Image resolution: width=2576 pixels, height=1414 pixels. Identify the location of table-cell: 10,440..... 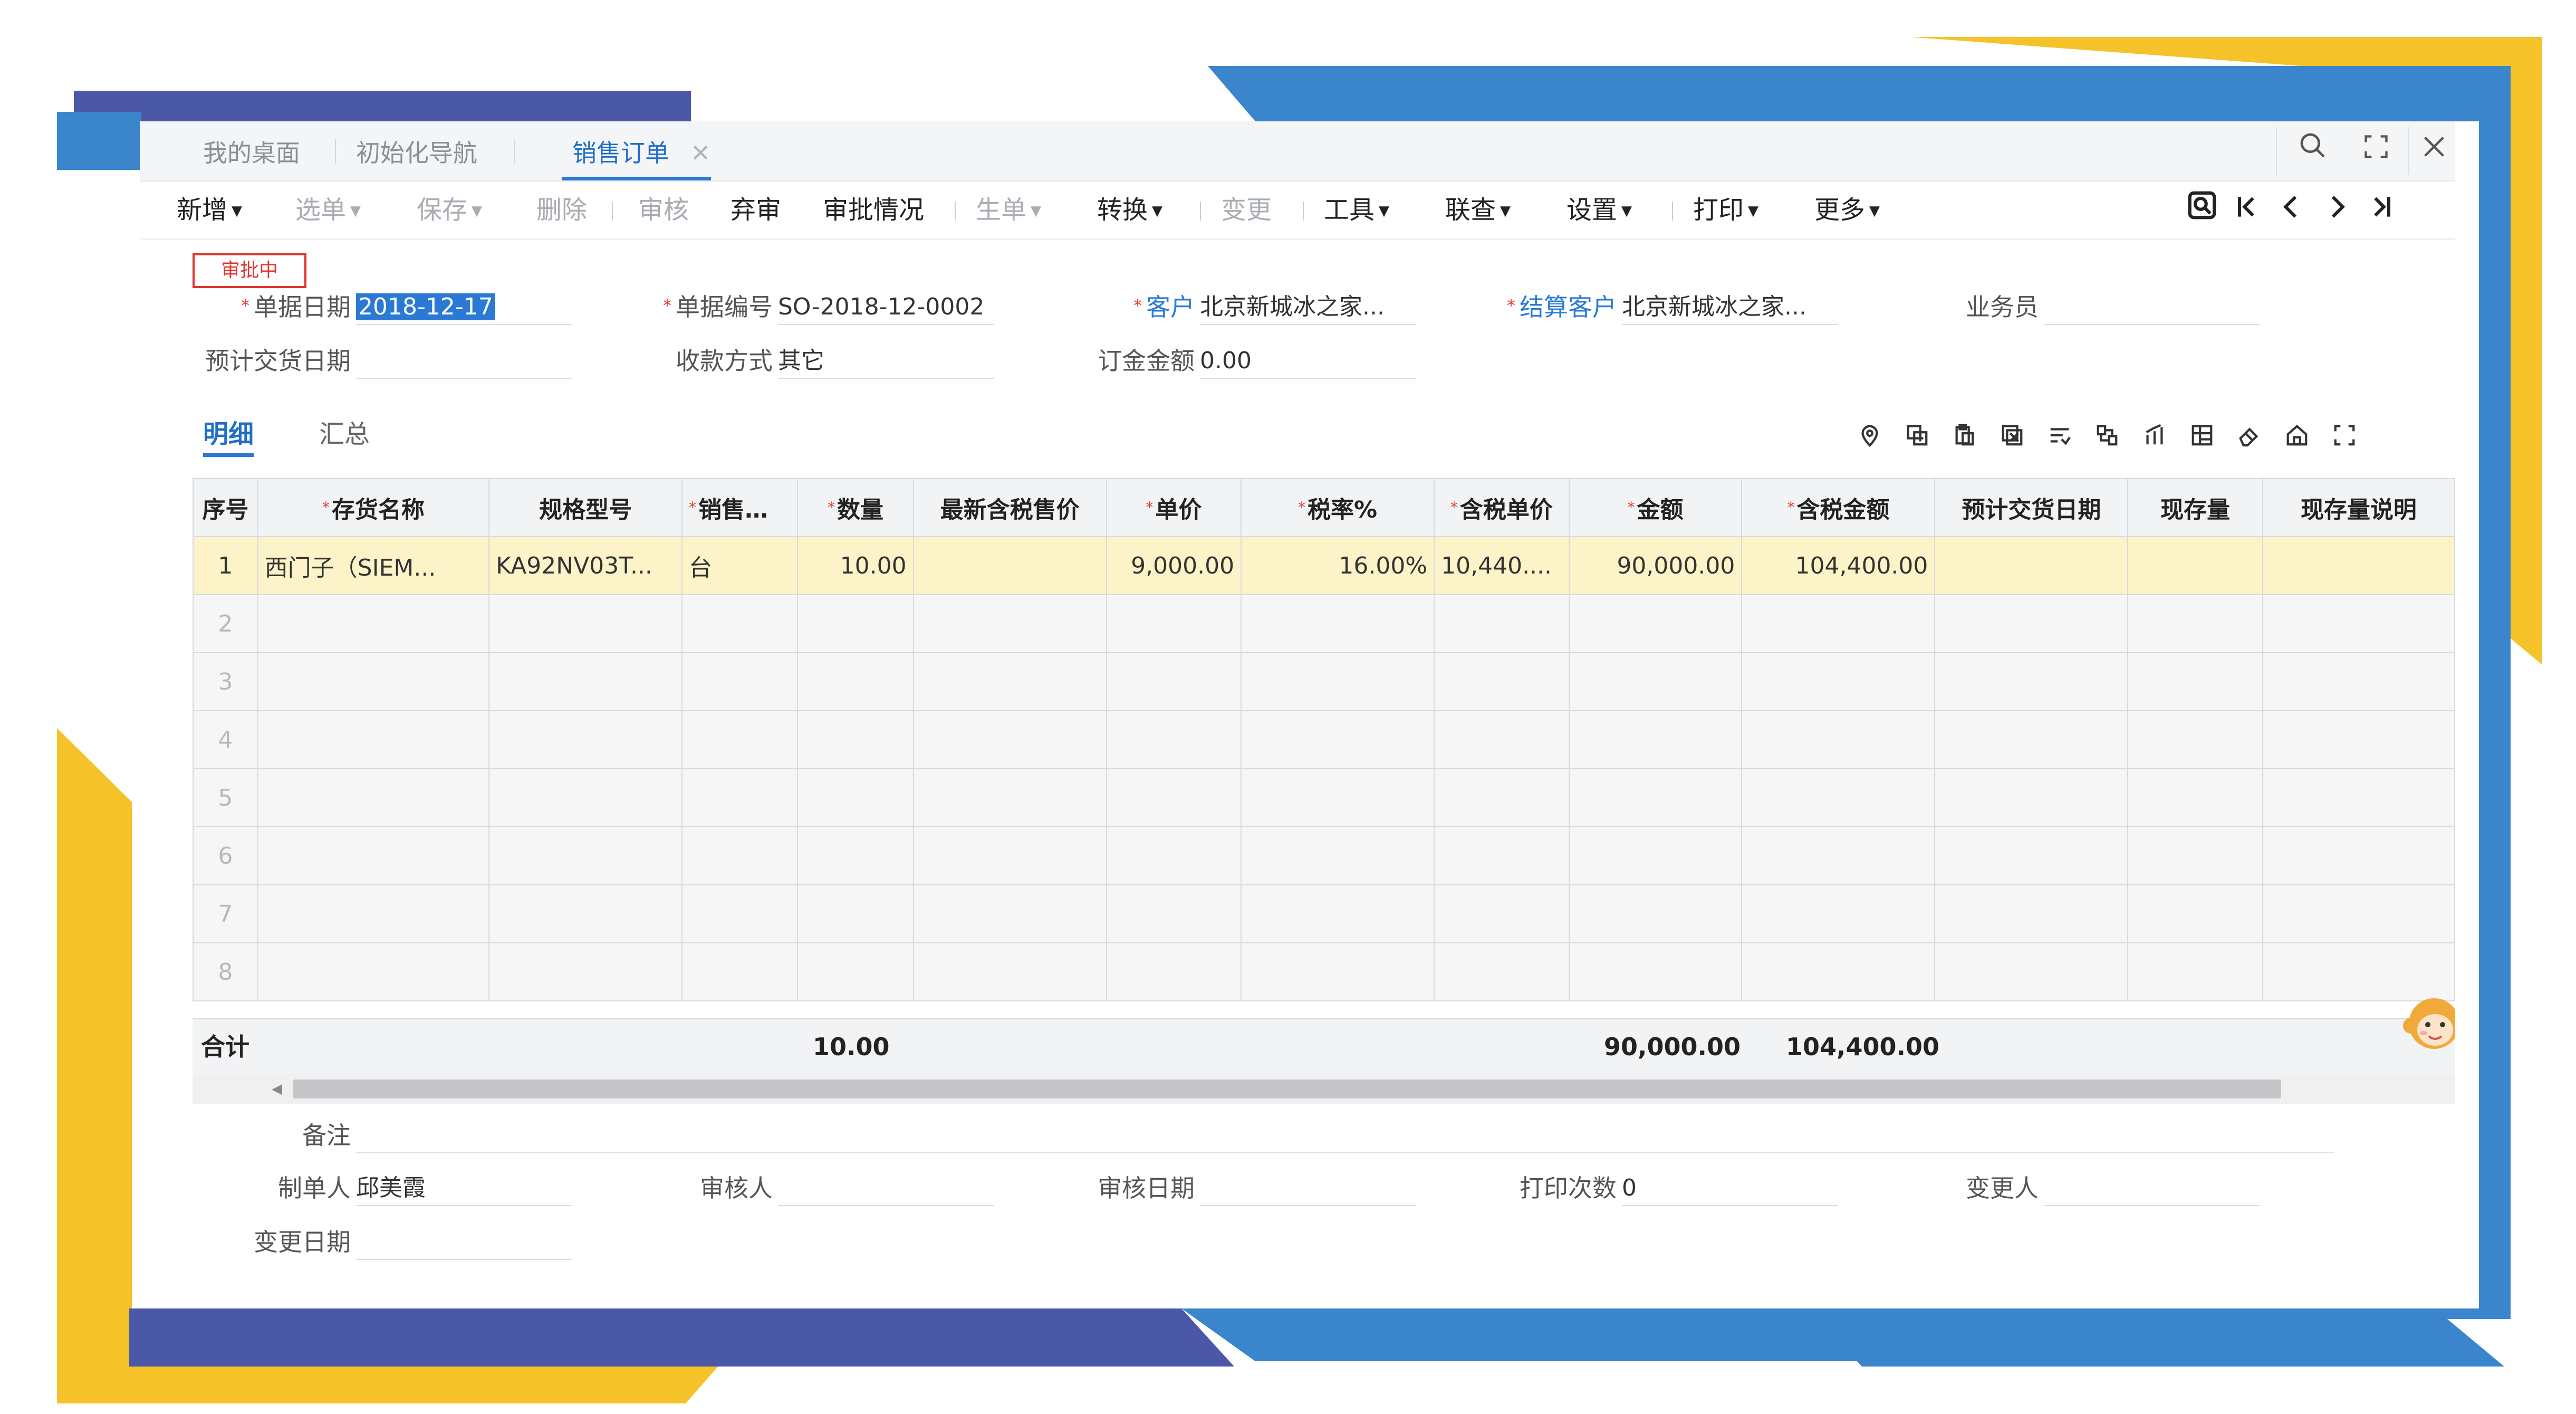
(1502, 565).